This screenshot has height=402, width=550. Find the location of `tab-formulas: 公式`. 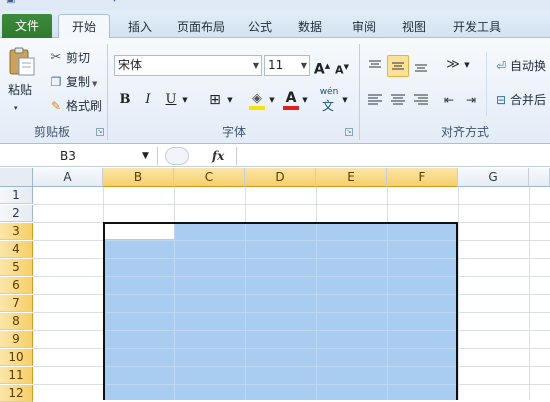

tab-formulas: 公式 is located at coordinates (260, 27).